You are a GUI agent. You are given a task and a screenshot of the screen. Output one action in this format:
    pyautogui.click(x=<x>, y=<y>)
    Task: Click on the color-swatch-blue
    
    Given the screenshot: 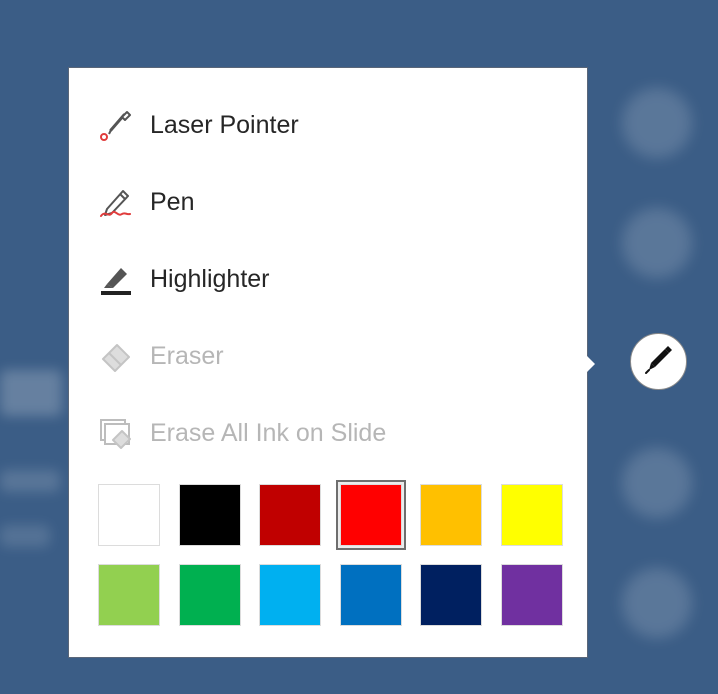 What is the action you would take?
    pyautogui.click(x=371, y=595)
    